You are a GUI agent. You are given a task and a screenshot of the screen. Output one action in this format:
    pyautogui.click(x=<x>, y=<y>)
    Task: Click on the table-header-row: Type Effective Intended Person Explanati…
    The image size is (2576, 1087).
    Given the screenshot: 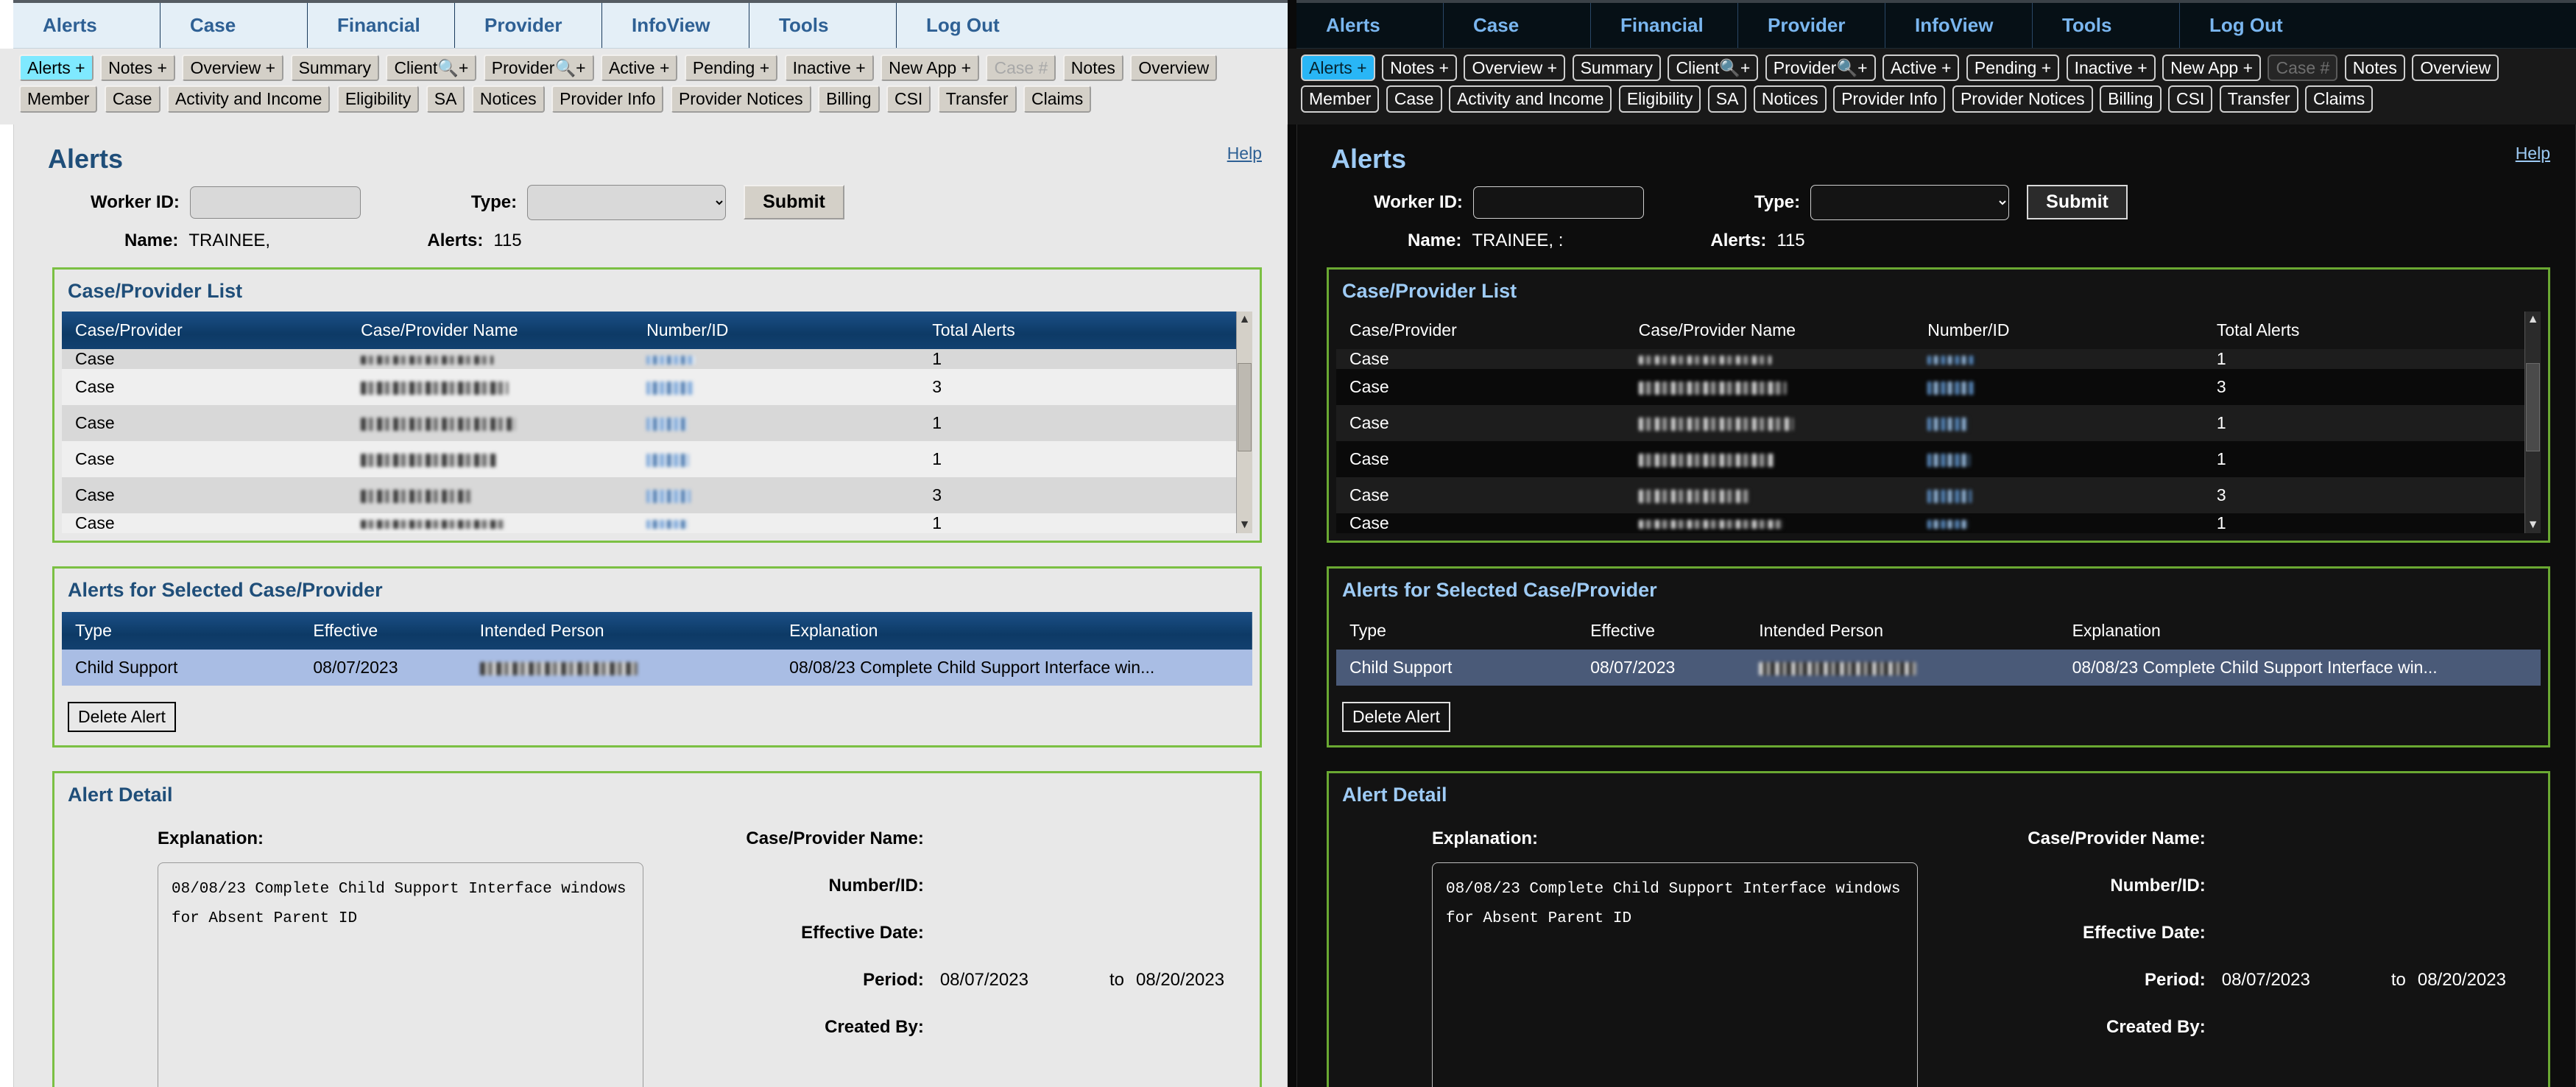 What is the action you would take?
    pyautogui.click(x=657, y=630)
    